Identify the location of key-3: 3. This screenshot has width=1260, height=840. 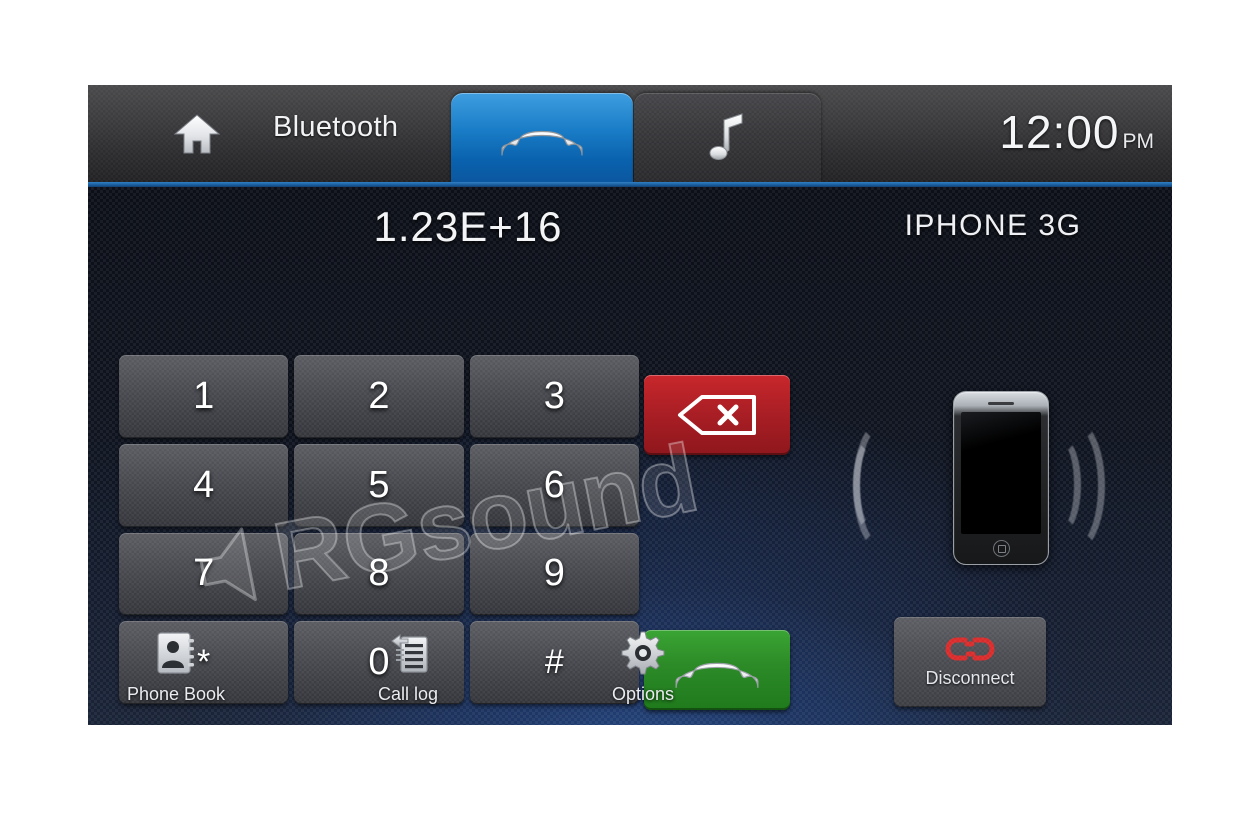
(554, 396).